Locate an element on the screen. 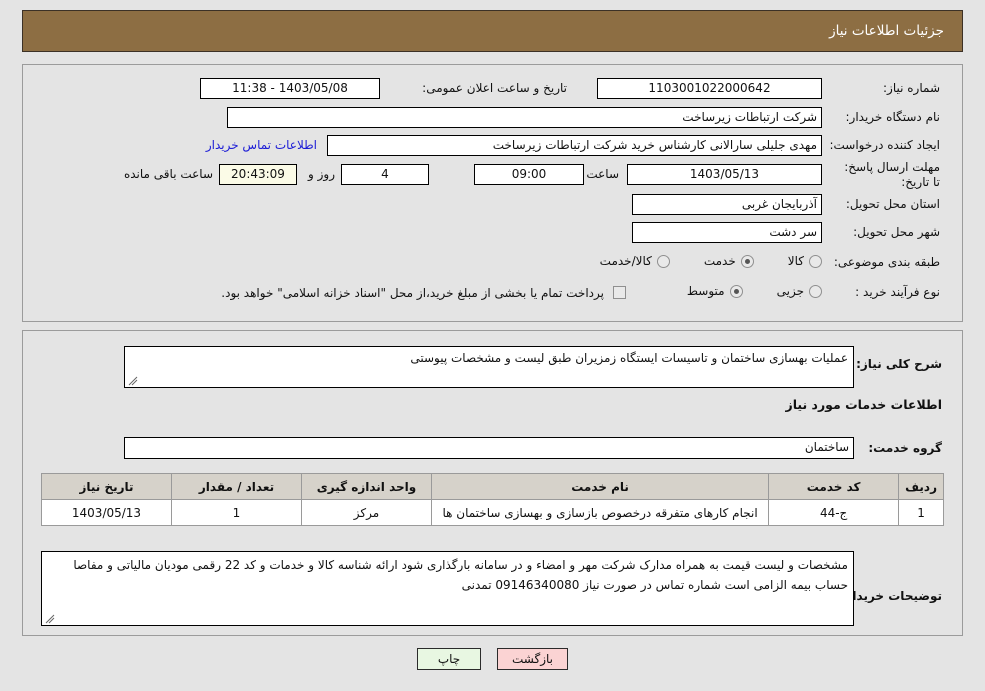  buyer-org-row: نام دستگاه خریدار: is located at coordinates (893, 117).